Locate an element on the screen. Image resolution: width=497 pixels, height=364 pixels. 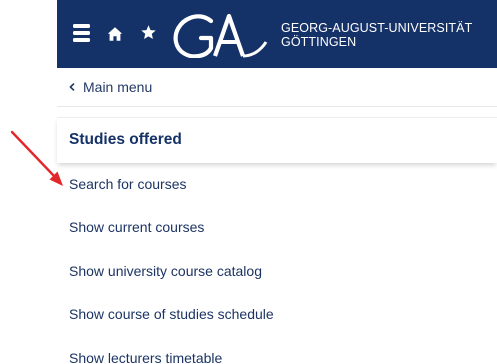
star-icon is located at coordinates (148, 32).